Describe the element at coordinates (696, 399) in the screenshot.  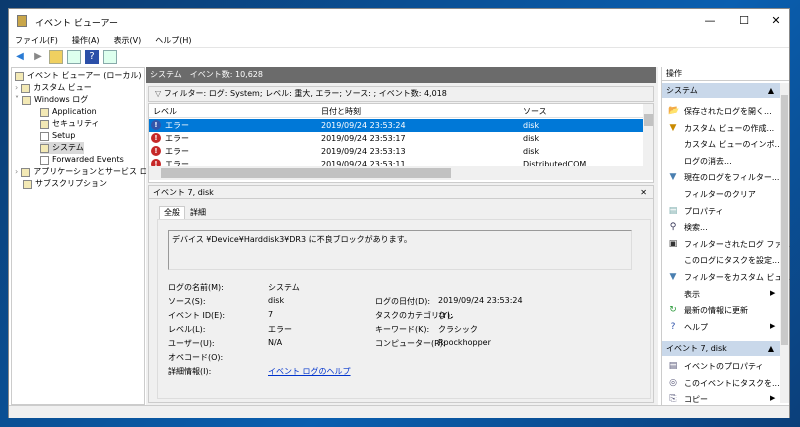
I see `action-item: コピー` at that location.